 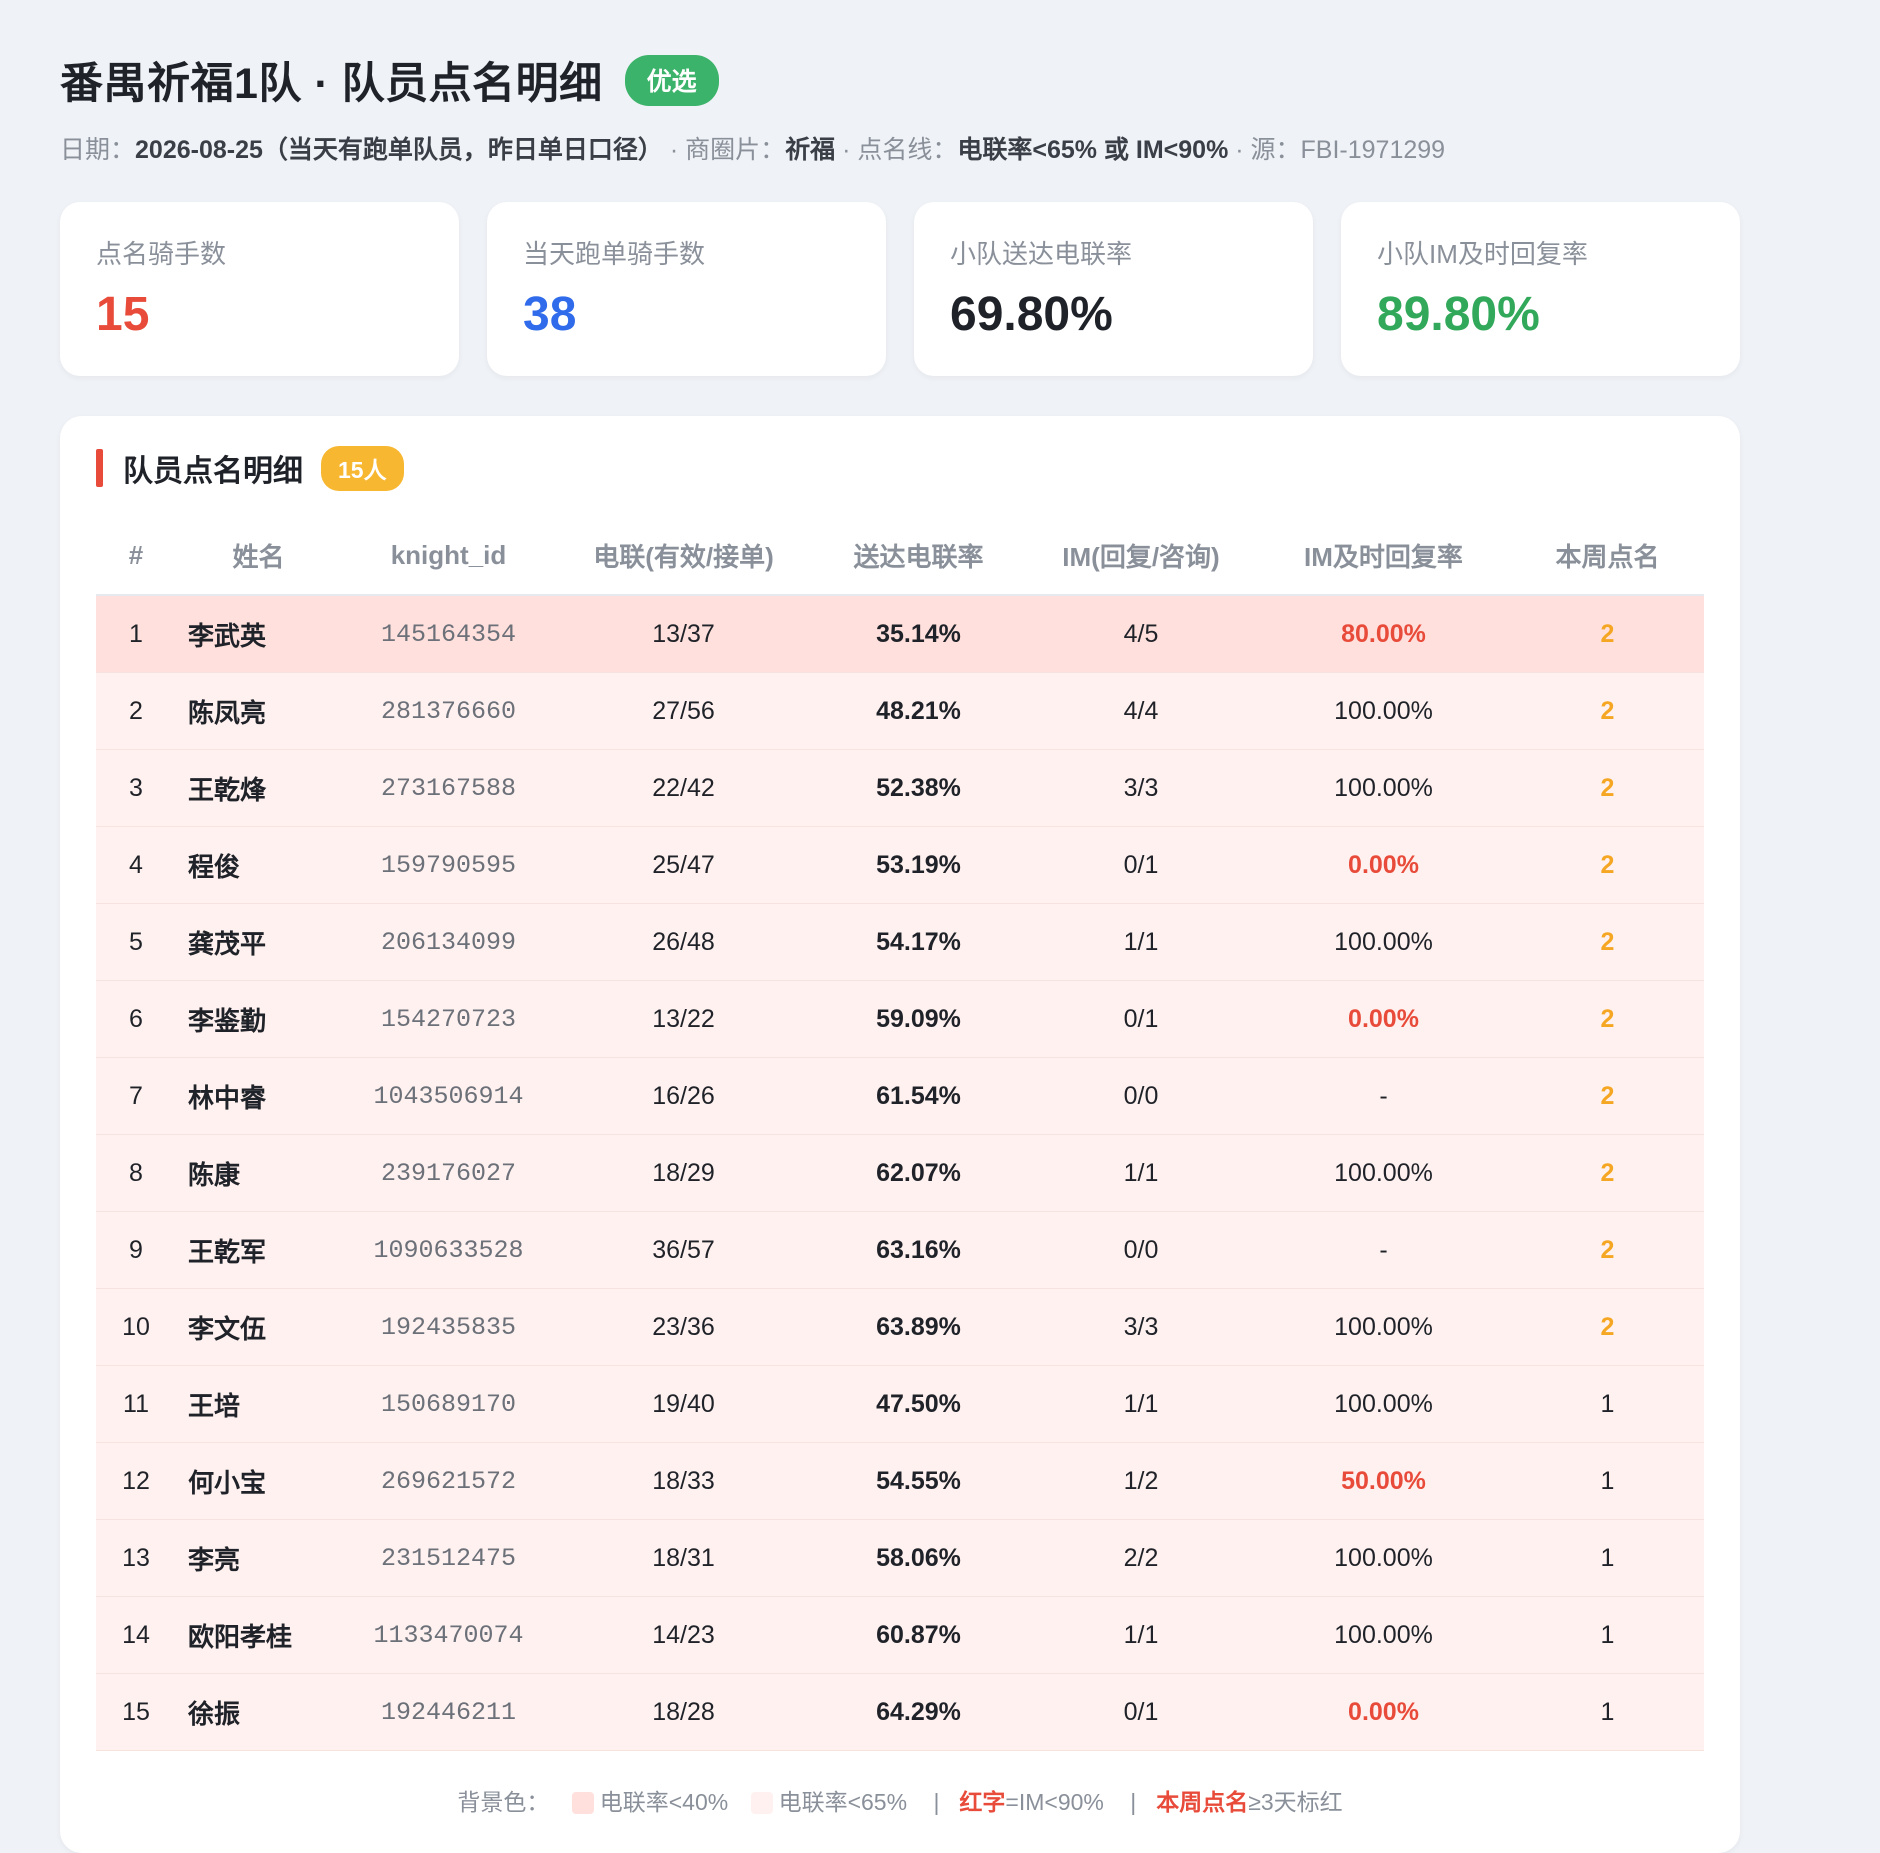 I want to click on table-row: 5 龚茂平 206134099 26/48 54.17% 1/1 100.00% 2, so click(x=900, y=942).